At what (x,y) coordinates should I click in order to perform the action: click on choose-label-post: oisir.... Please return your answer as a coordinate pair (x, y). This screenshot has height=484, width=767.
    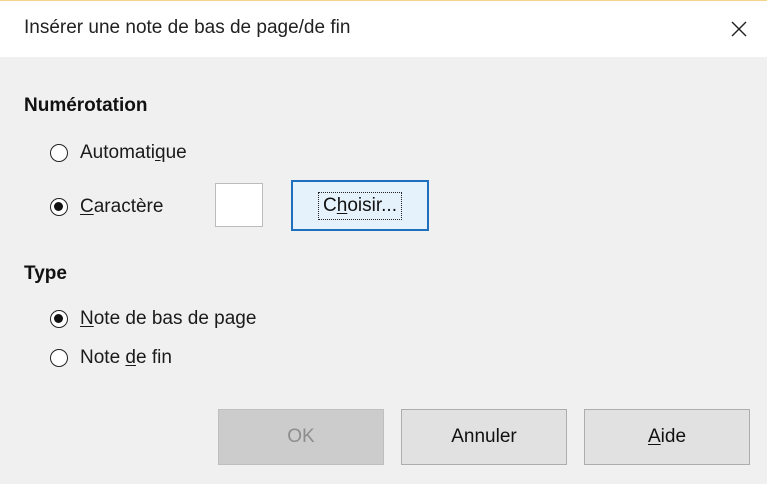
    Looking at the image, I should click on (372, 205).